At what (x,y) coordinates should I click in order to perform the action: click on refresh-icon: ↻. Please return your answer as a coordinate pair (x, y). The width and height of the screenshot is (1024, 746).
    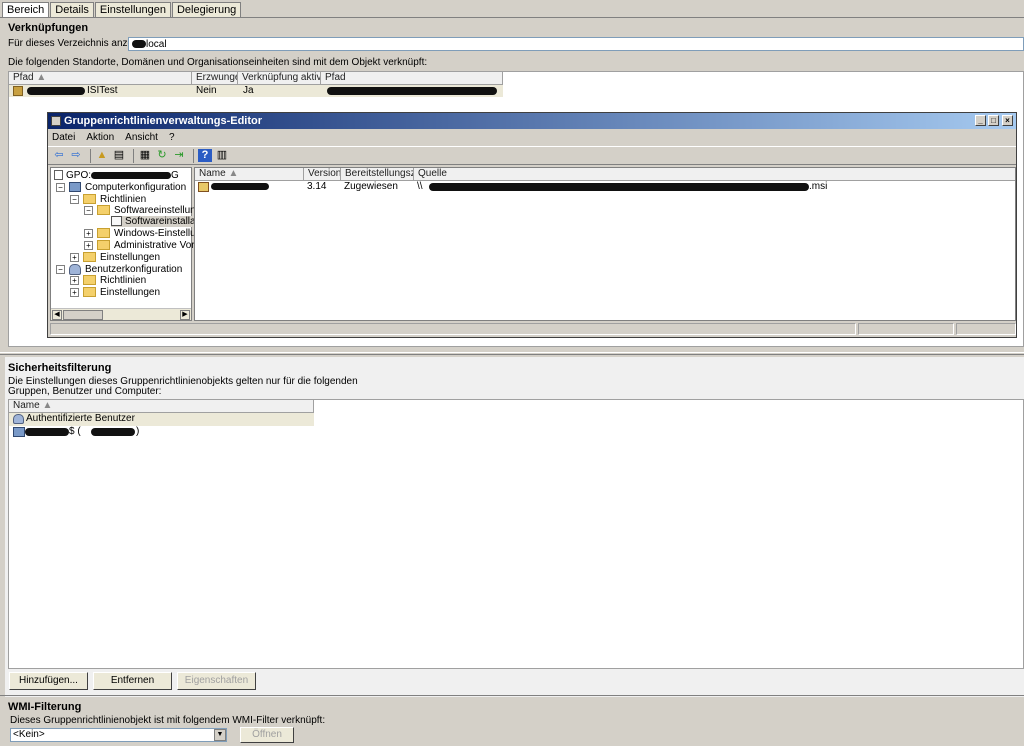
    Looking at the image, I should click on (162, 155).